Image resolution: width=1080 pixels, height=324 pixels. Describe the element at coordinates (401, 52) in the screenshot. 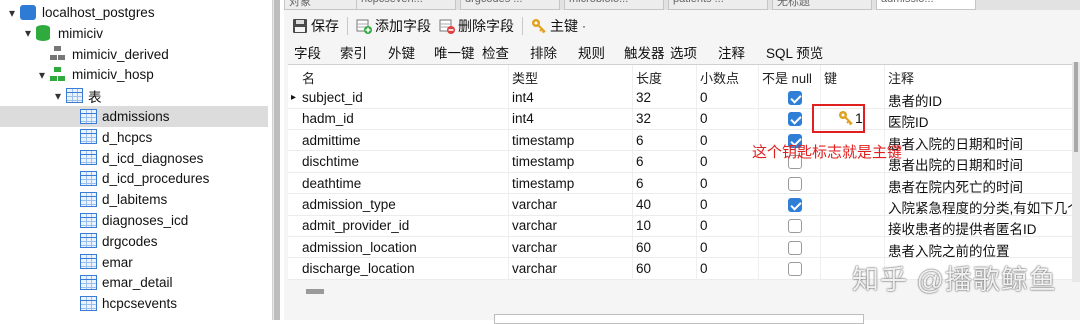

I see `subtab-2: 外键` at that location.